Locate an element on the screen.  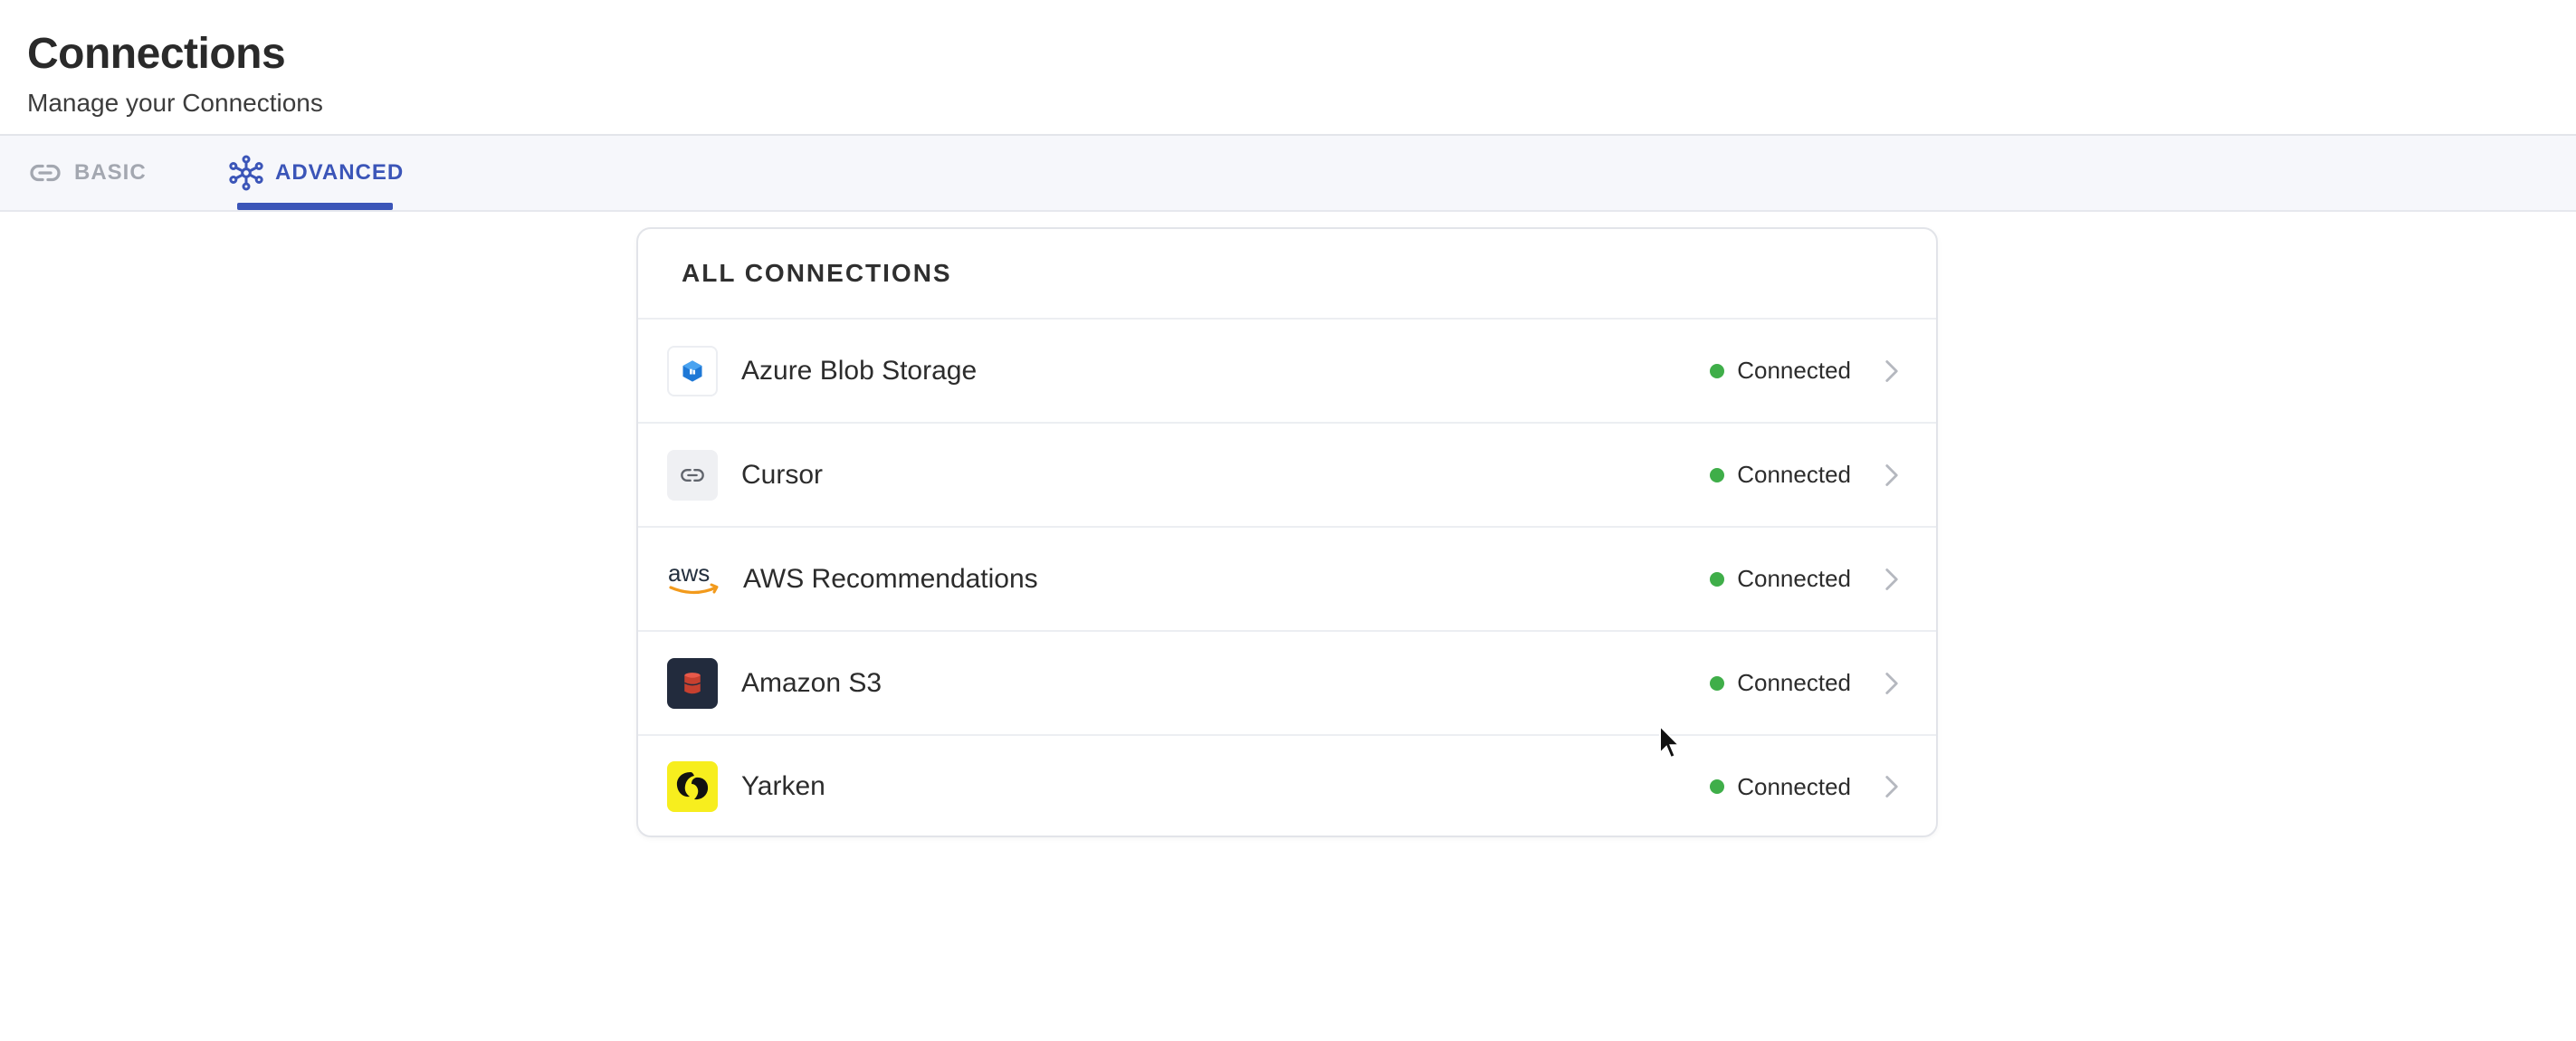
network-nodes-icon is located at coordinates (246, 173).